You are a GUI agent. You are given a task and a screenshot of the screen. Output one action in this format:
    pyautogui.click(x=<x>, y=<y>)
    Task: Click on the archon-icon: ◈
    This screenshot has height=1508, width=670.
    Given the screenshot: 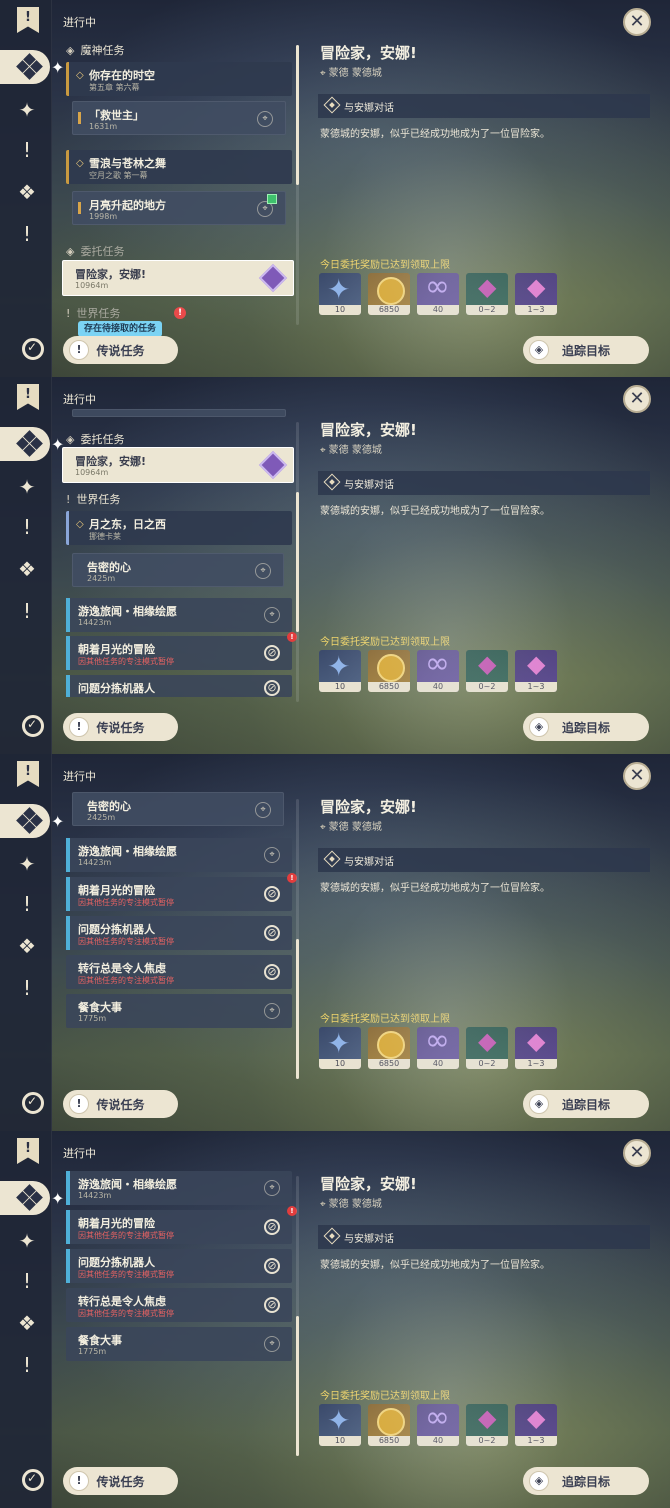 What is the action you would take?
    pyautogui.click(x=70, y=50)
    